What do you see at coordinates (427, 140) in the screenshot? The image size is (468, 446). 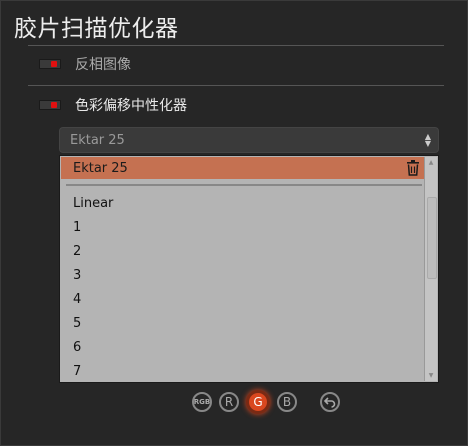 I see `chevron-updown-icon: ▲ ▼` at bounding box center [427, 140].